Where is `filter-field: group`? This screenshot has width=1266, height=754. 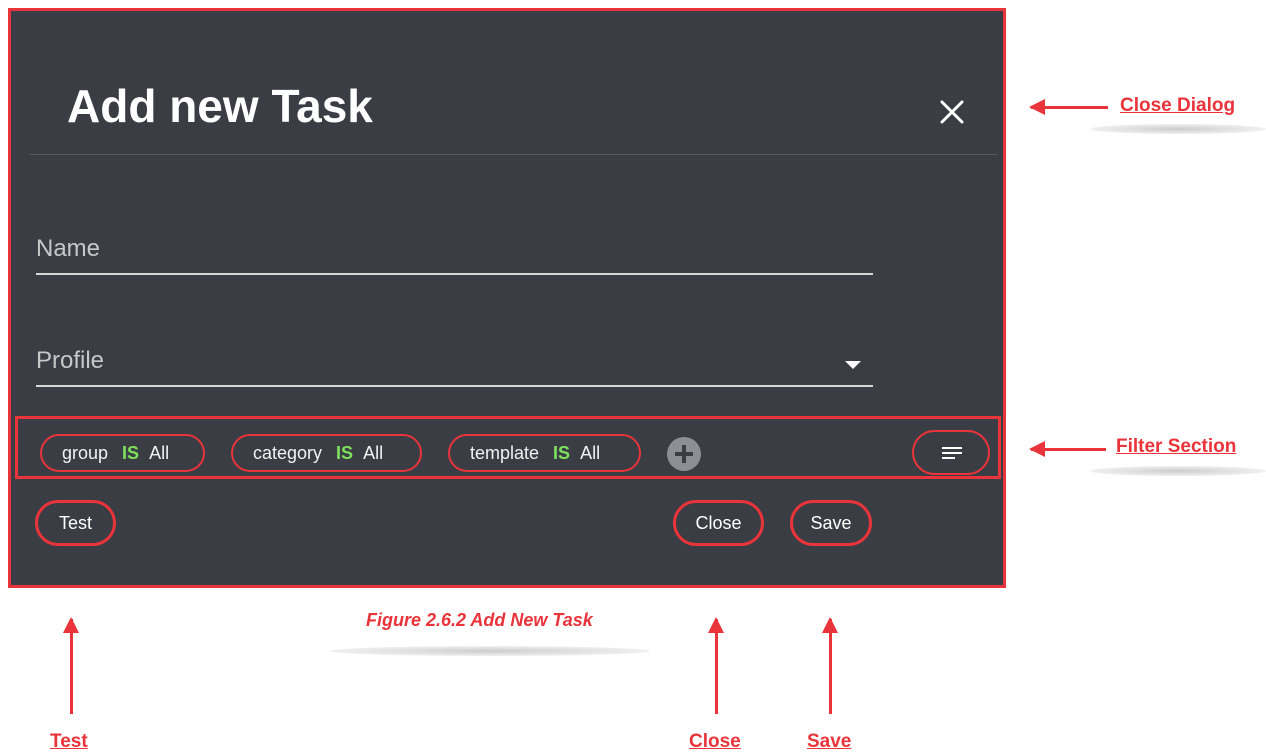 filter-field: group is located at coordinates (85, 452).